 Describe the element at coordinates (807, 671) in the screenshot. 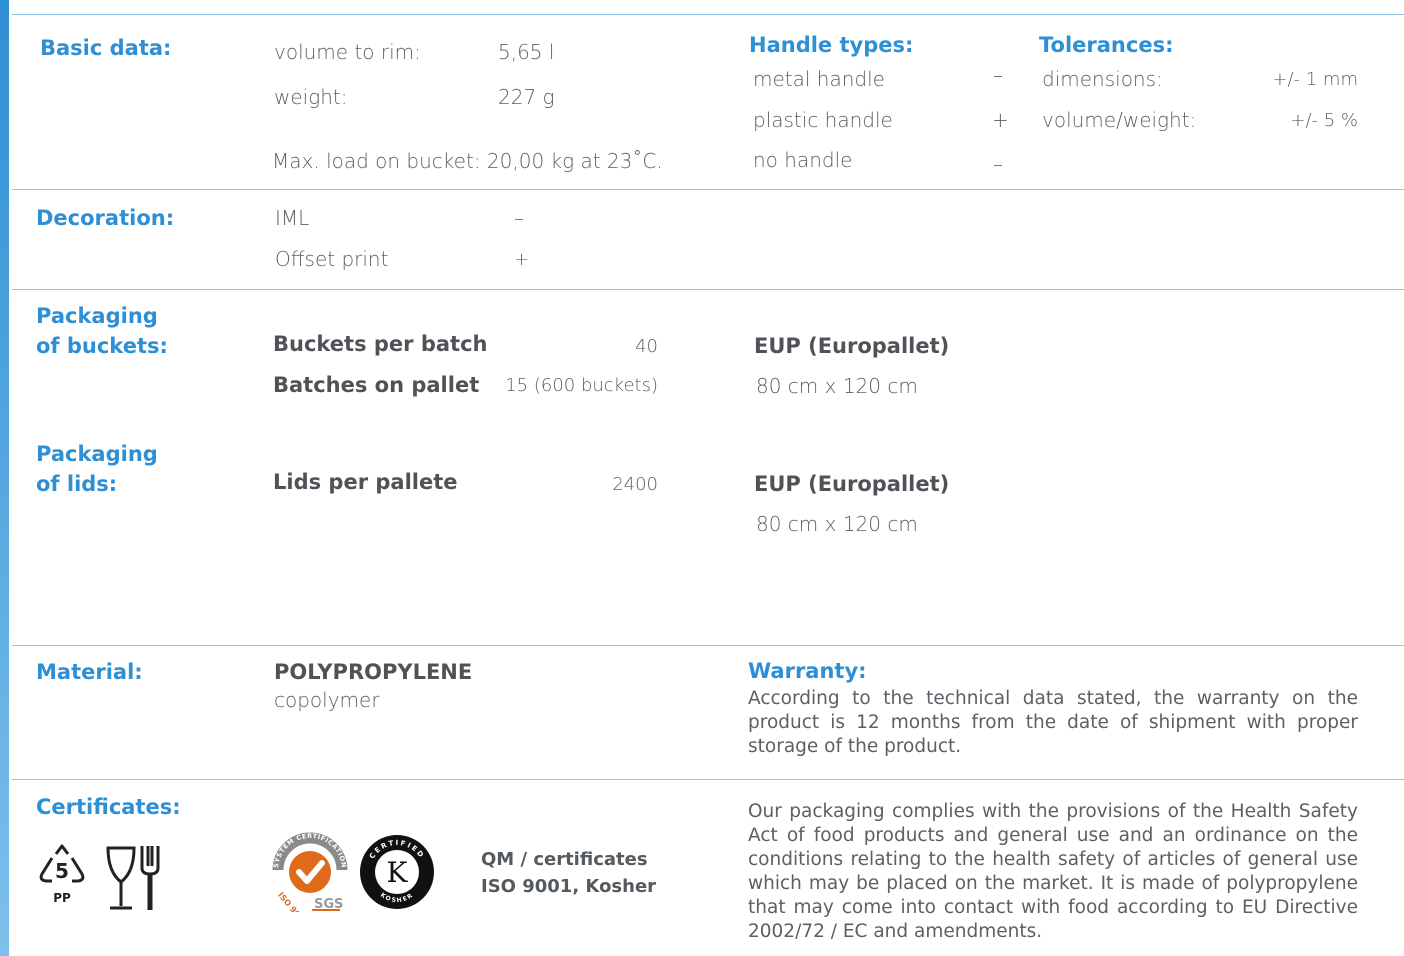

I see `warranty-heading: Warranty:` at that location.